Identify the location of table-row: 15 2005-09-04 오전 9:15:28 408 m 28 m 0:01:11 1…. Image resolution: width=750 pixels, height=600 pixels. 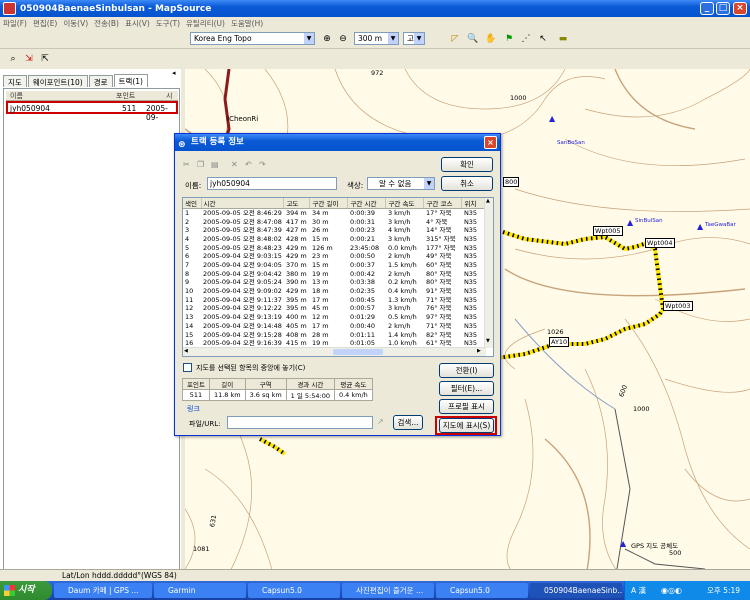
(336, 334).